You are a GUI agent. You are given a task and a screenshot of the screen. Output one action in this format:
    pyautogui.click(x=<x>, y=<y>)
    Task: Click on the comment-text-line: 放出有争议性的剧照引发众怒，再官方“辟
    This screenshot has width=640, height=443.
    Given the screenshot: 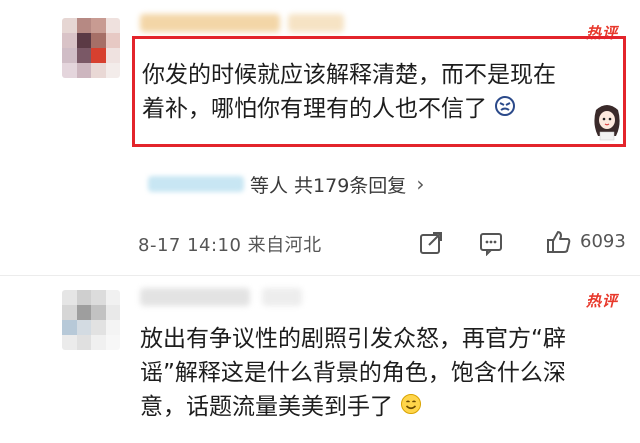 What is the action you would take?
    pyautogui.click(x=353, y=339)
    